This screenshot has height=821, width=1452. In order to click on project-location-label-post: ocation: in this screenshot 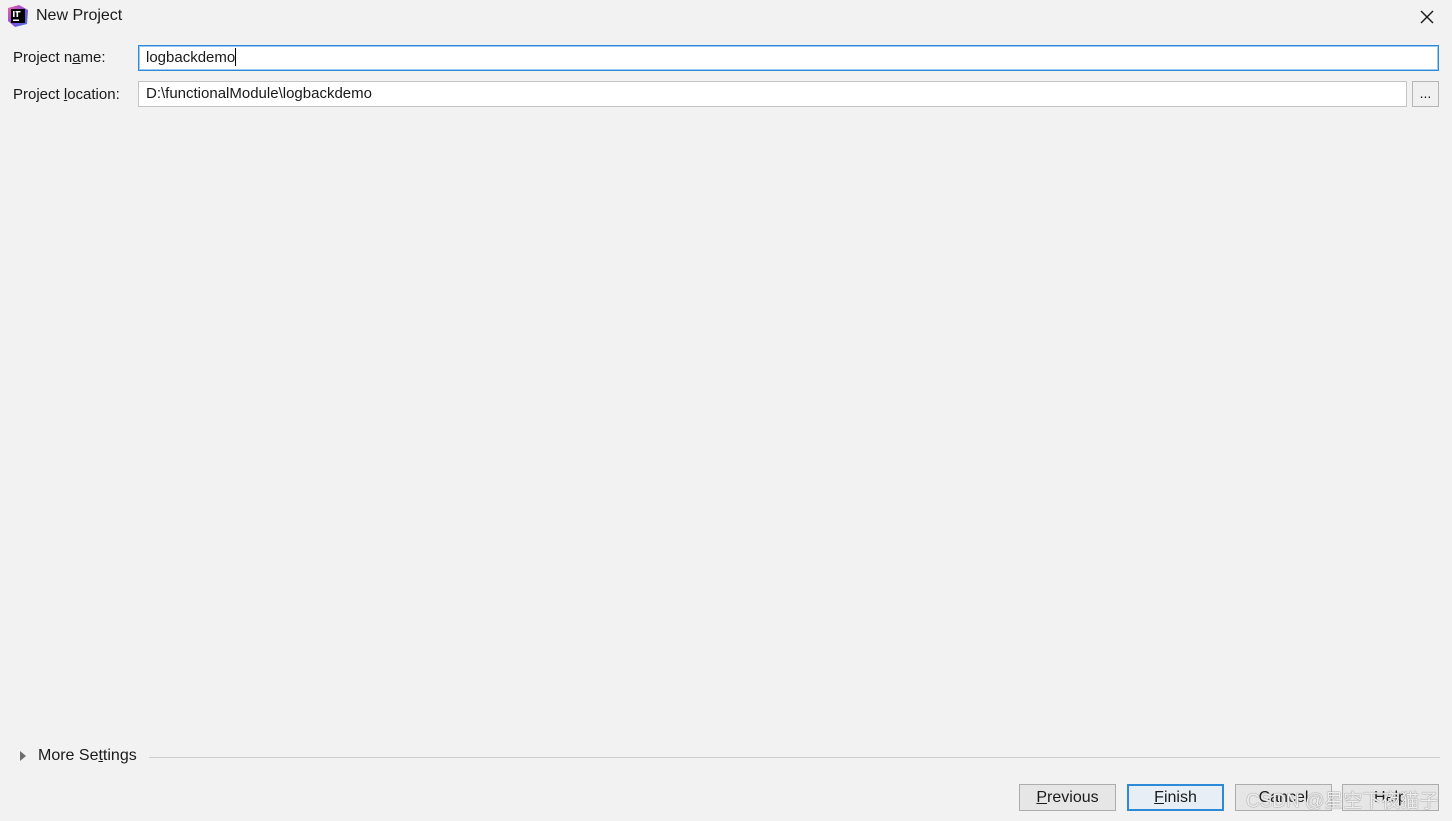, I will do `click(93, 94)`.